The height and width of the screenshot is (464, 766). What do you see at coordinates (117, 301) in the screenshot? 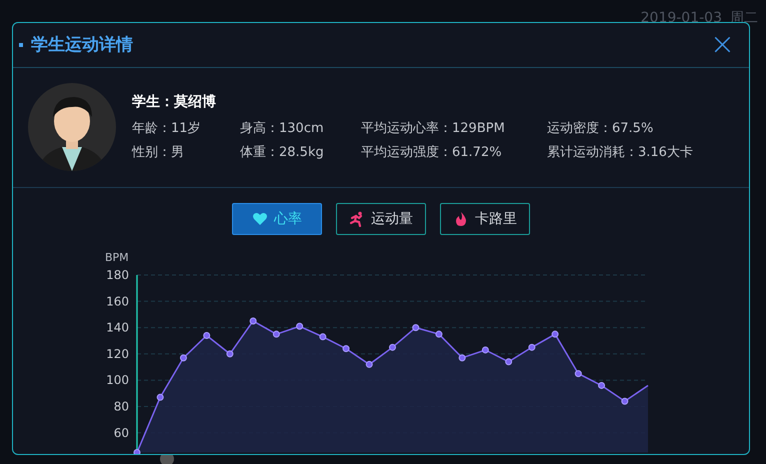
I see `axis-tick-label: 160` at bounding box center [117, 301].